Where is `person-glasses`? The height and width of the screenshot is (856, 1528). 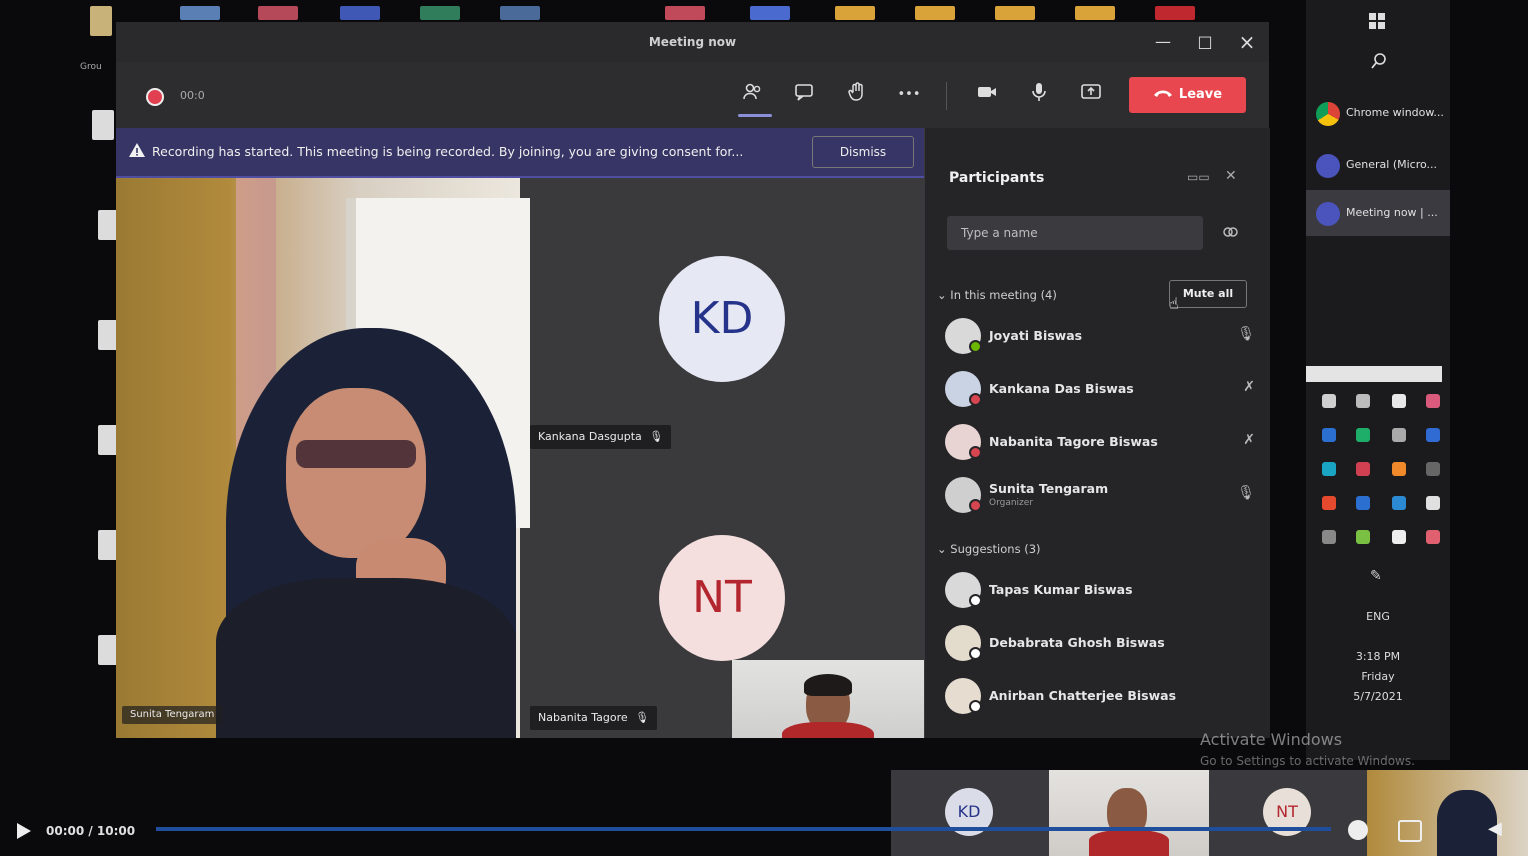
person-glasses is located at coordinates (356, 454).